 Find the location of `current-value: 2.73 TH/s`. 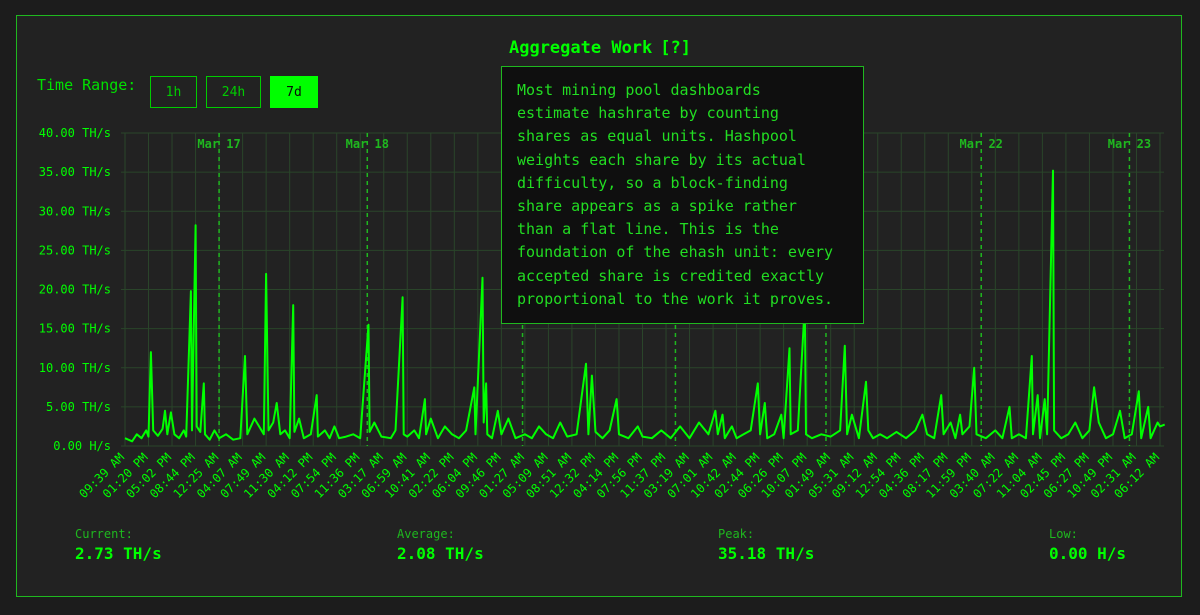

current-value: 2.73 TH/s is located at coordinates (118, 553).